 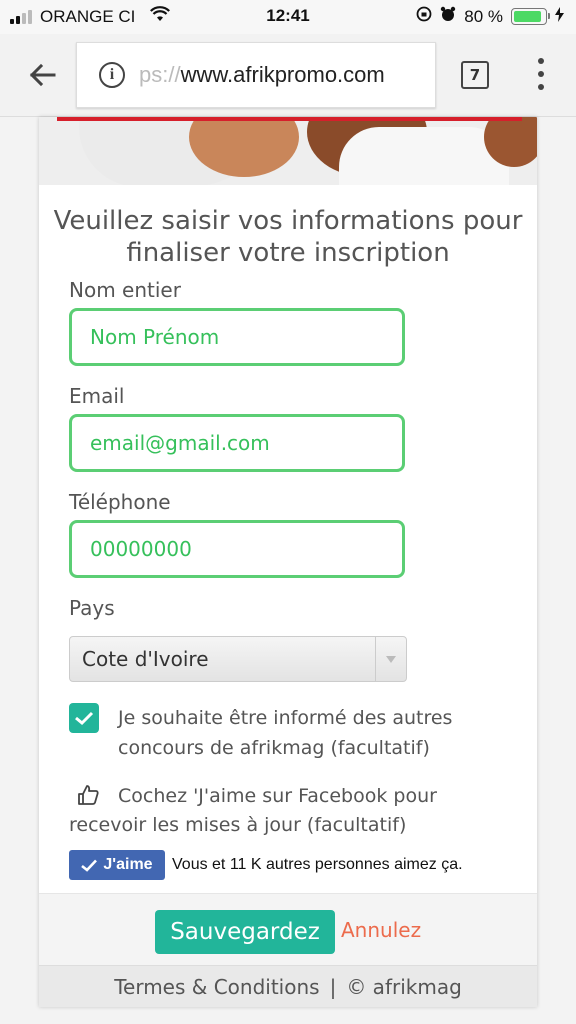 I want to click on battery-percent: 80 %, so click(x=483, y=16).